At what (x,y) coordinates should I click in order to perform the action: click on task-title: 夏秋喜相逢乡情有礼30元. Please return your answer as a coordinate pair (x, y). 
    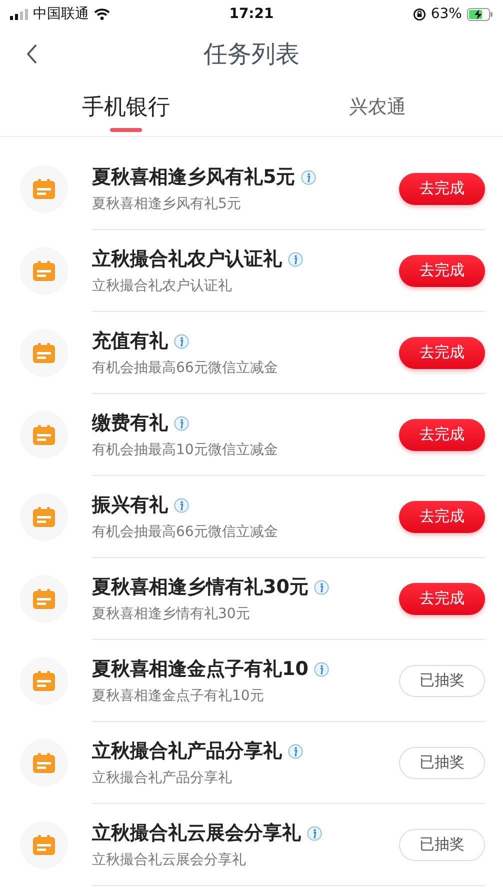
    Looking at the image, I should click on (200, 587).